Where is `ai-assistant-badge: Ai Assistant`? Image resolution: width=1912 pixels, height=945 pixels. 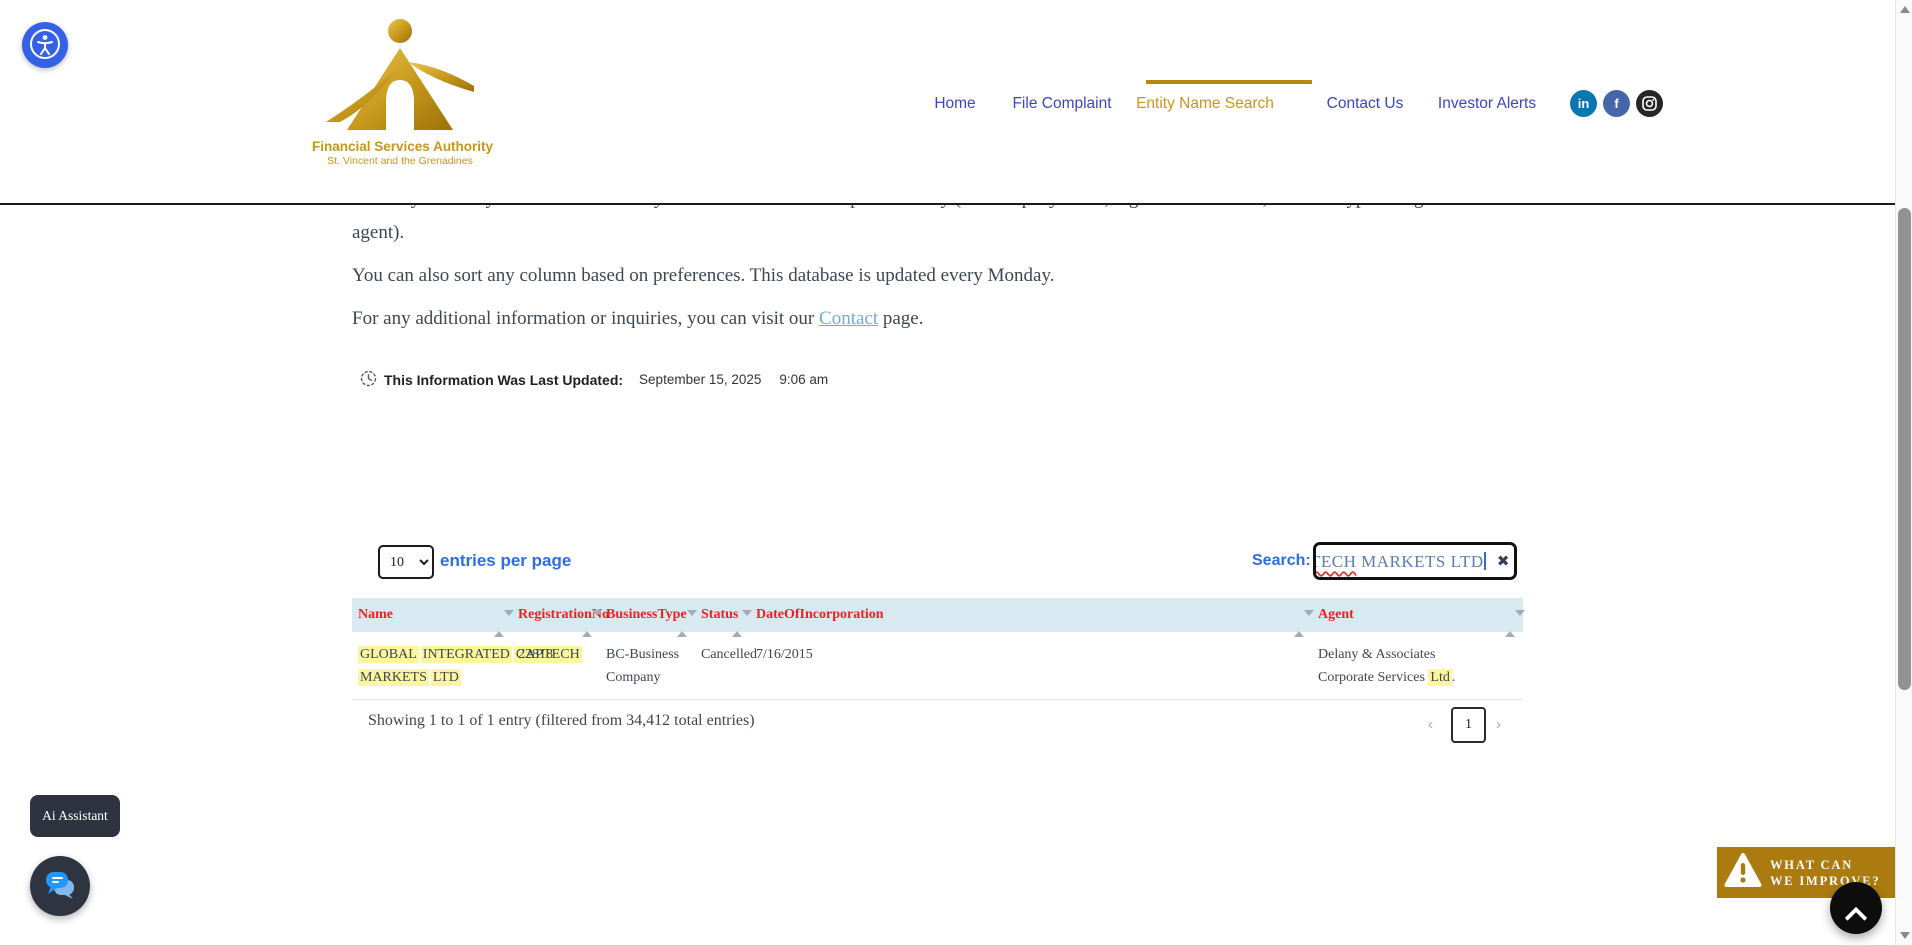 ai-assistant-badge: Ai Assistant is located at coordinates (75, 816).